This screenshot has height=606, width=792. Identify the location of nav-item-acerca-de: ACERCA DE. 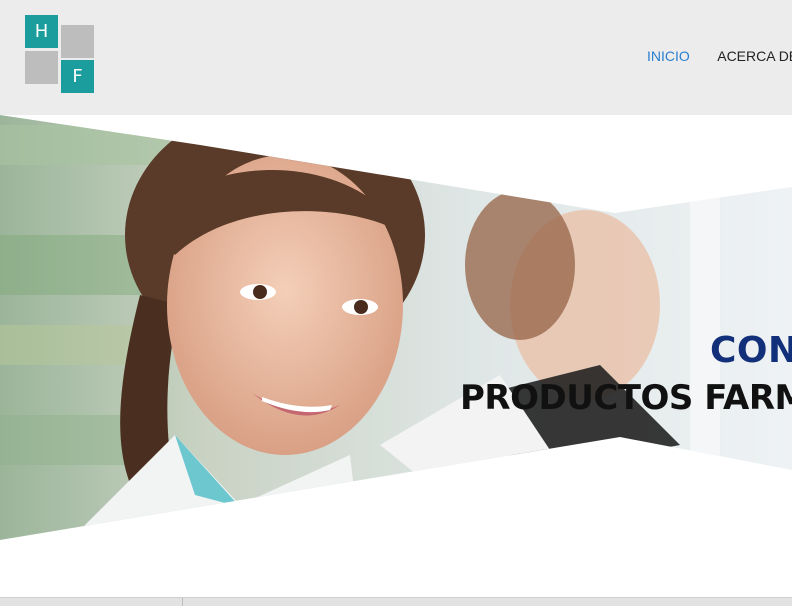
(754, 56).